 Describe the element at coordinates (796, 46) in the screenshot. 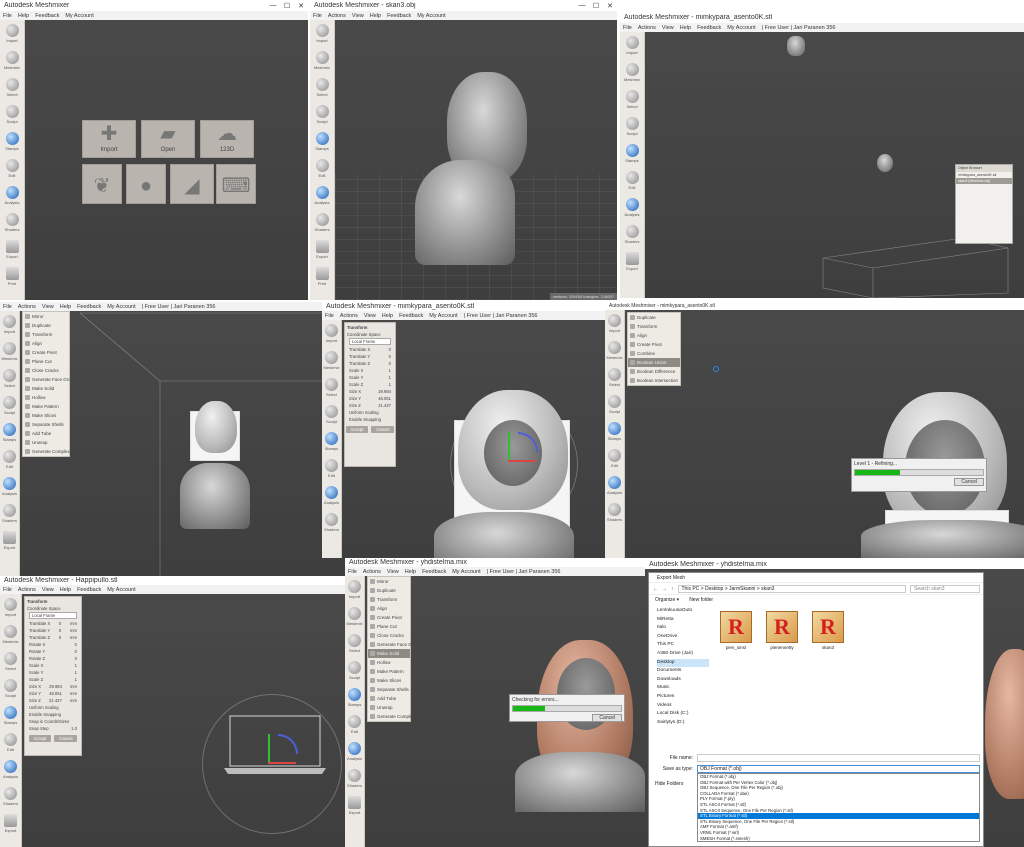

I see `small-bust-model` at that location.